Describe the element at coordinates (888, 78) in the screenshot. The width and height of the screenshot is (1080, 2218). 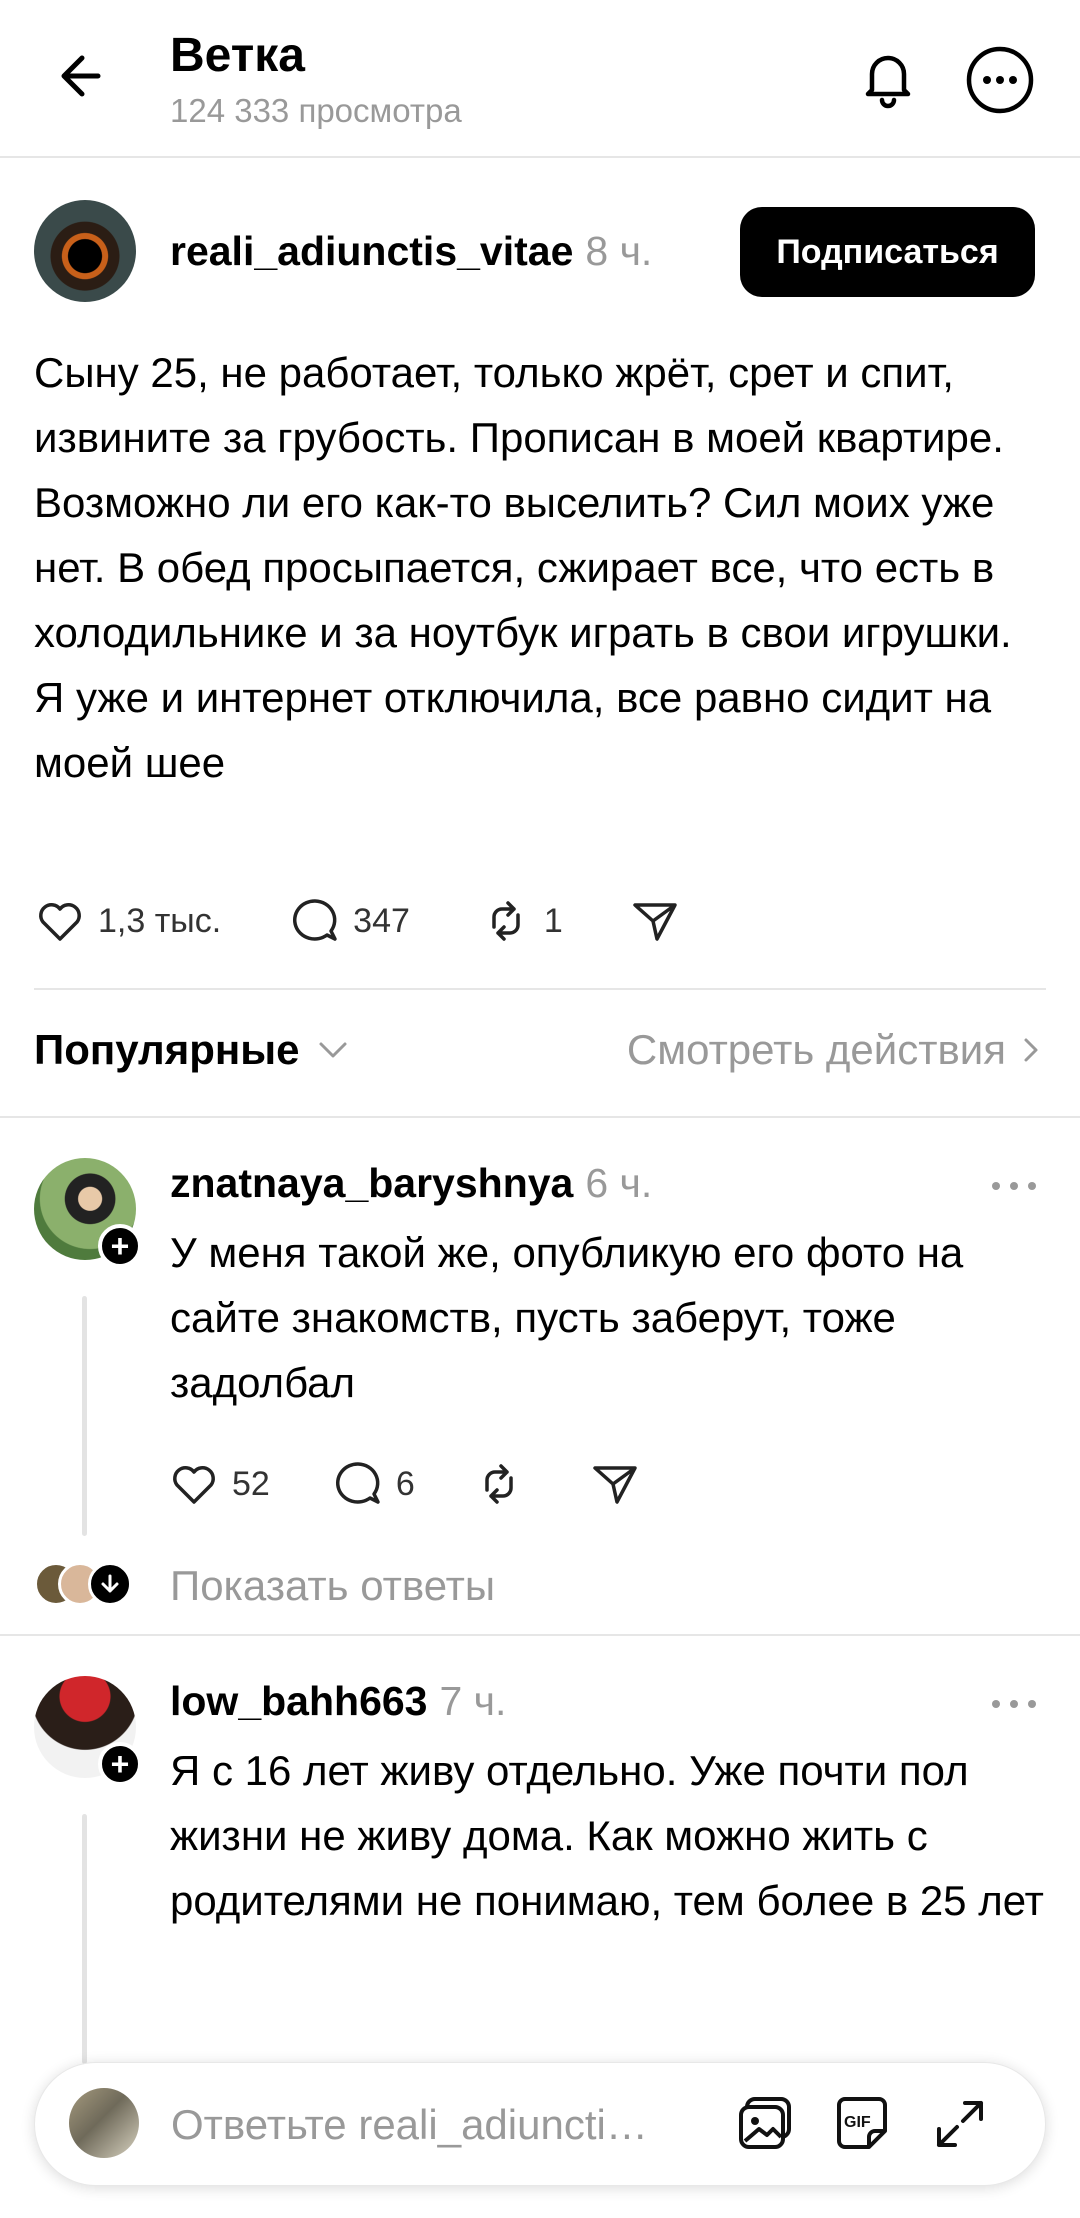
I see `bell-icon` at that location.